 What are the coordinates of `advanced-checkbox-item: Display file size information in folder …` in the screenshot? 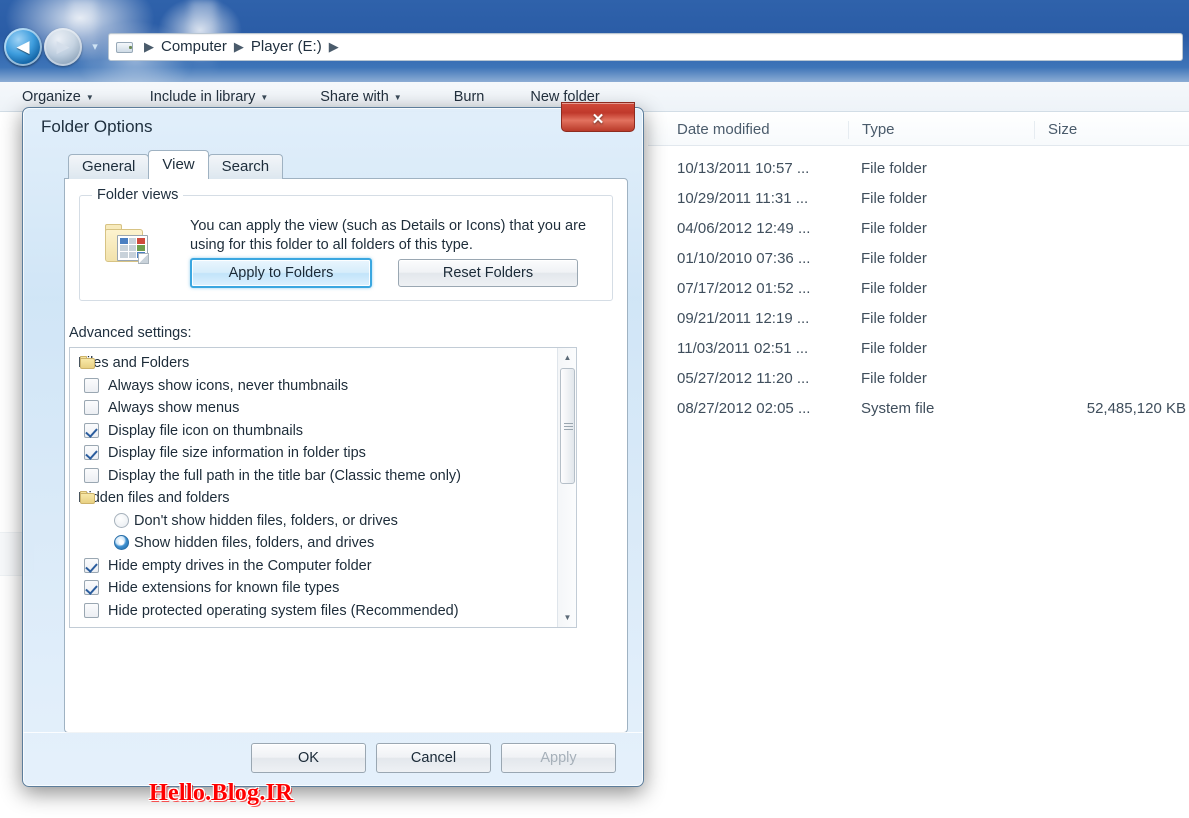 It's located at (314, 453).